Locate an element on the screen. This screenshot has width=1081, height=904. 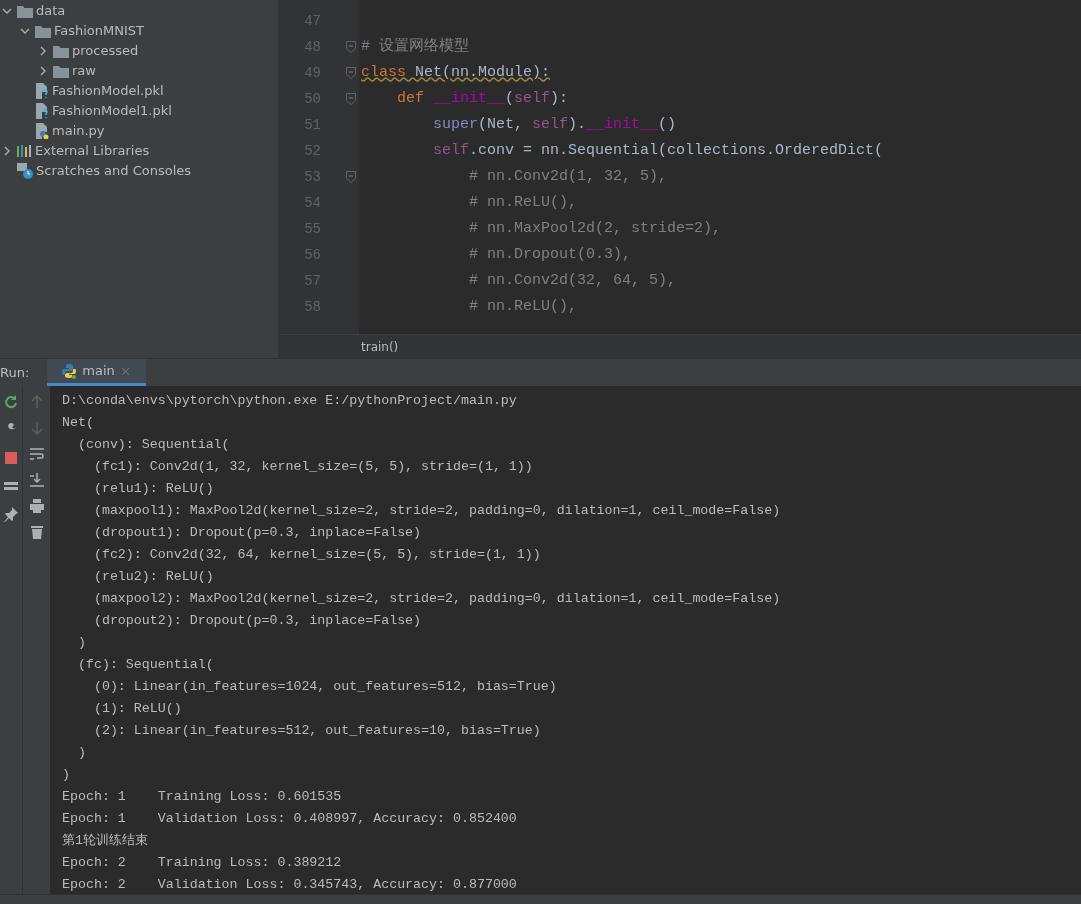
console-line: Epoch: 1 Validation Loss: 0.408997, Accuracy: 0.852400 is located at coordinates (290, 819).